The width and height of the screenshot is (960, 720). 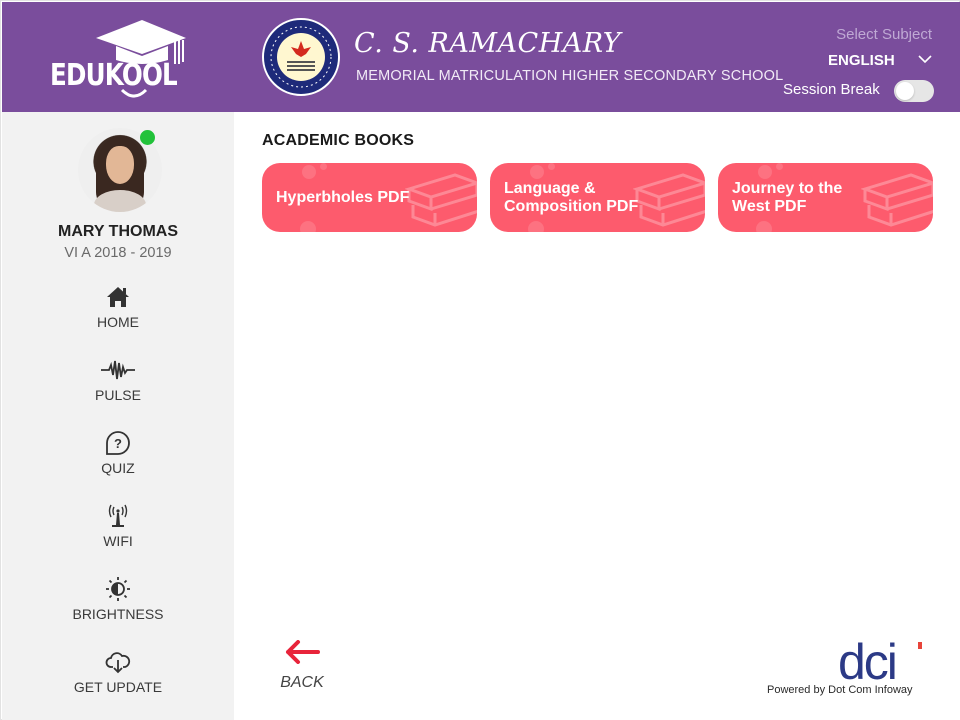 What do you see at coordinates (118, 687) in the screenshot?
I see `sidebar-item-label: GET UPDATE` at bounding box center [118, 687].